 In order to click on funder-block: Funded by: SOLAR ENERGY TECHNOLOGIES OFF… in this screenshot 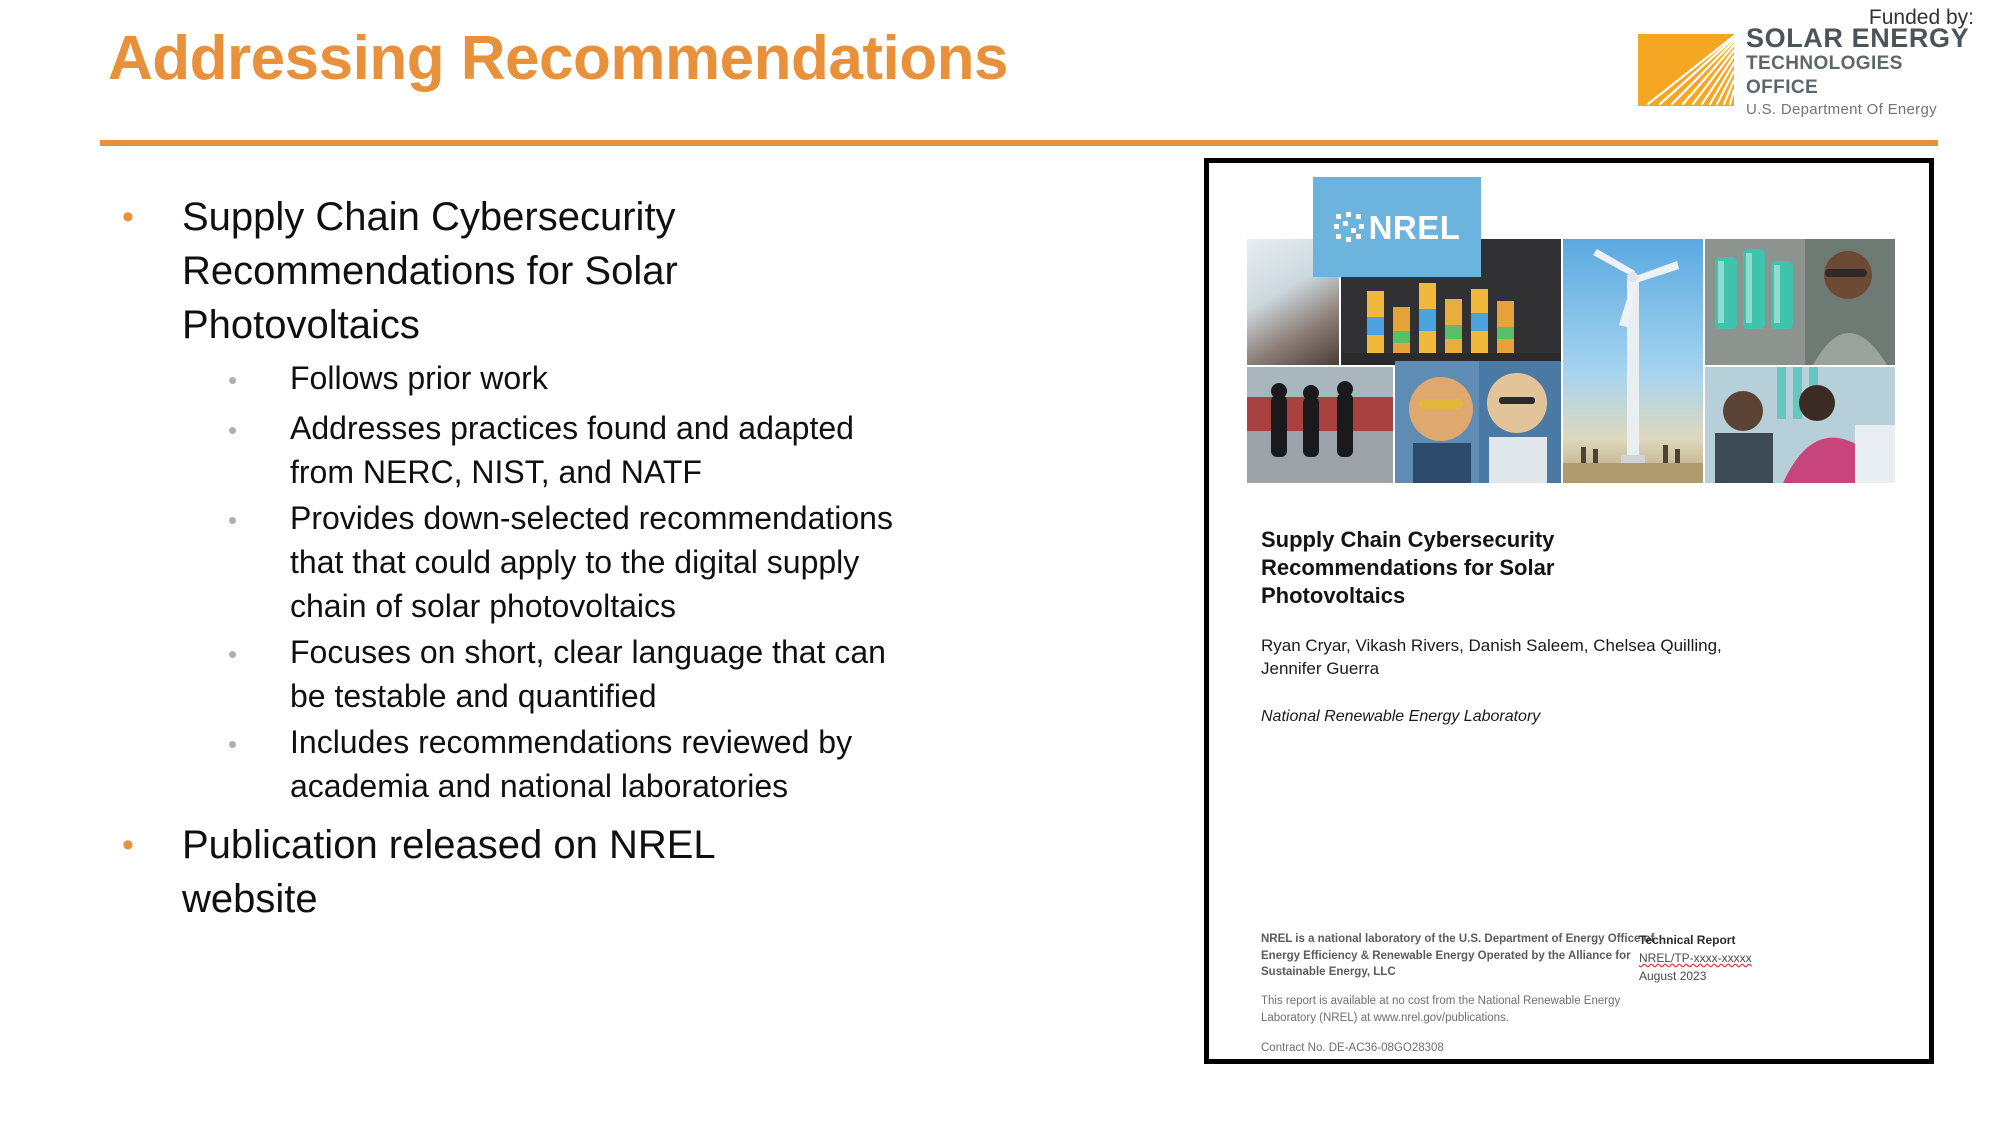, I will do `click(1808, 62)`.